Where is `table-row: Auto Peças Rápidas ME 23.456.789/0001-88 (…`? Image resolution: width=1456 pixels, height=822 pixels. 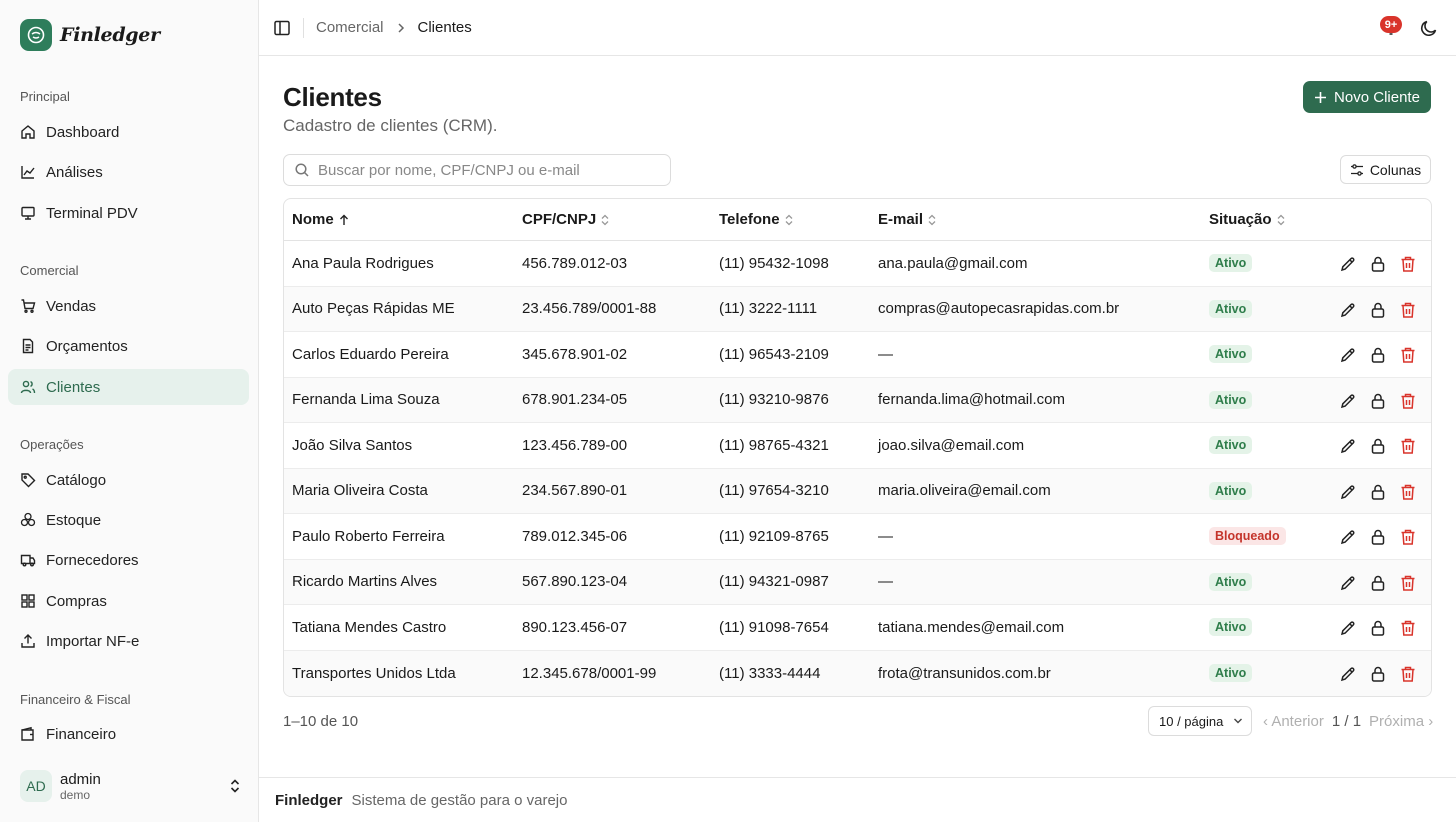
table-row: Auto Peças Rápidas ME 23.456.789/0001-88 (… is located at coordinates (857, 309).